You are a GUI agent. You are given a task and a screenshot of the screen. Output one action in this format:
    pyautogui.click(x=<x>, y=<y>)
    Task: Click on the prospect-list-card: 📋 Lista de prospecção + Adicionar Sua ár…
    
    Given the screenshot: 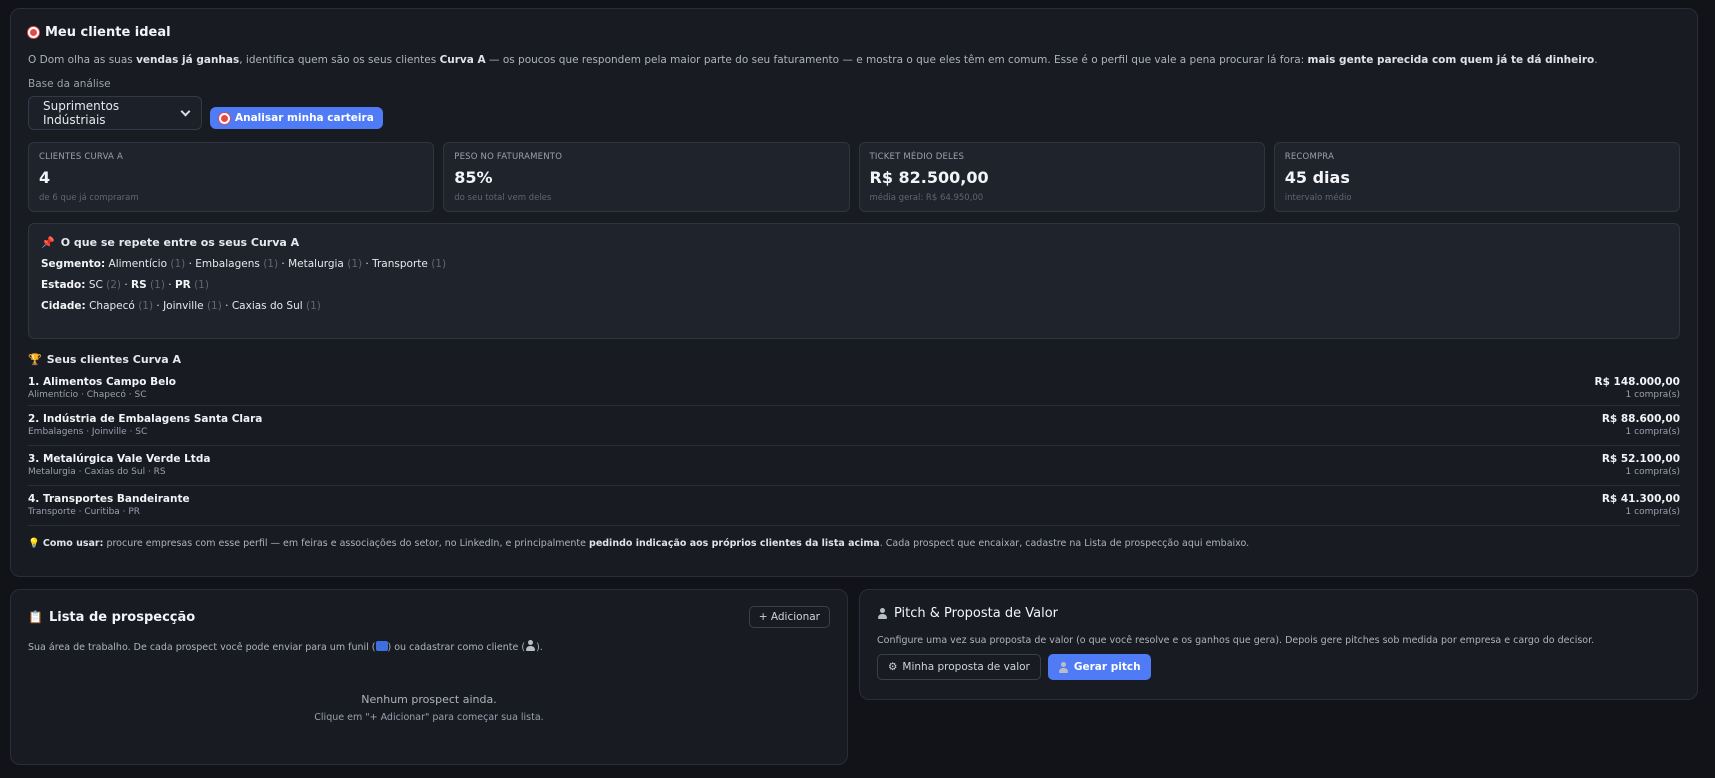 What is the action you would take?
    pyautogui.click(x=429, y=677)
    